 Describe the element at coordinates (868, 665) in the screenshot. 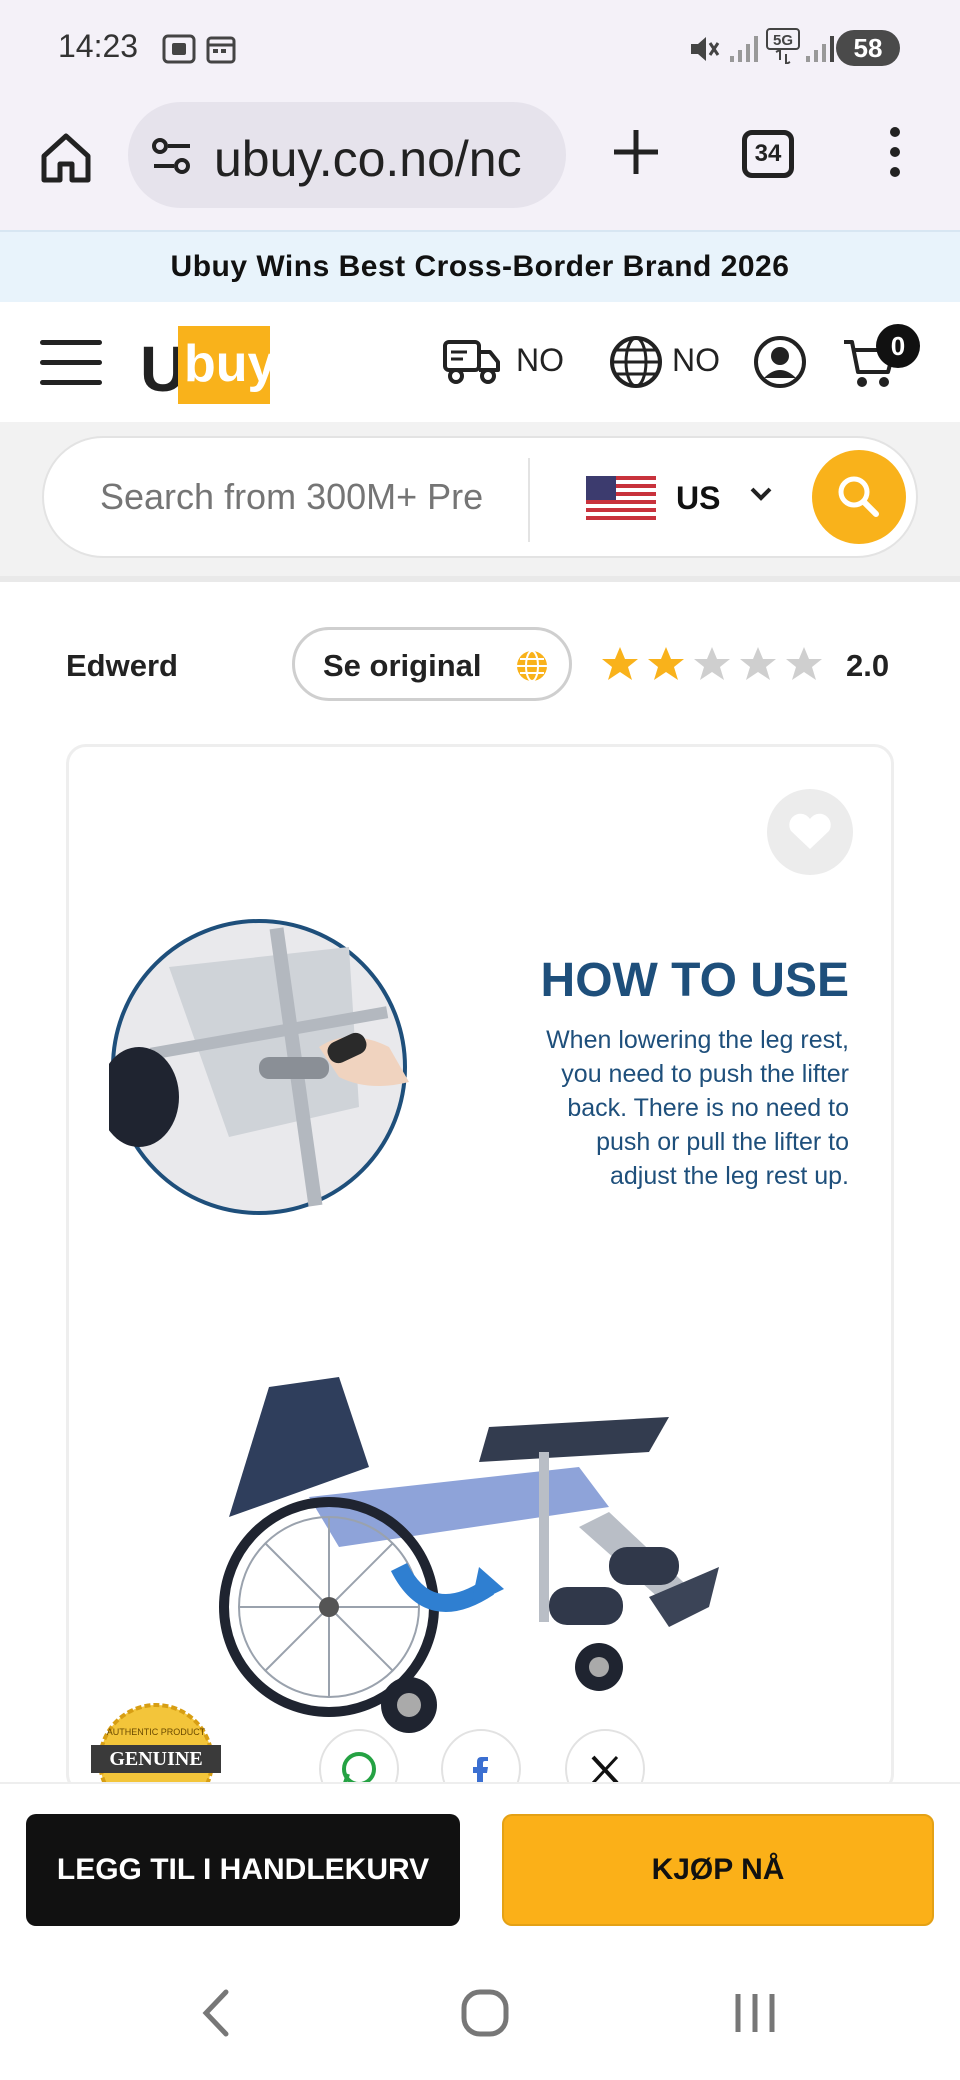

I see `rating-value: 2.0` at that location.